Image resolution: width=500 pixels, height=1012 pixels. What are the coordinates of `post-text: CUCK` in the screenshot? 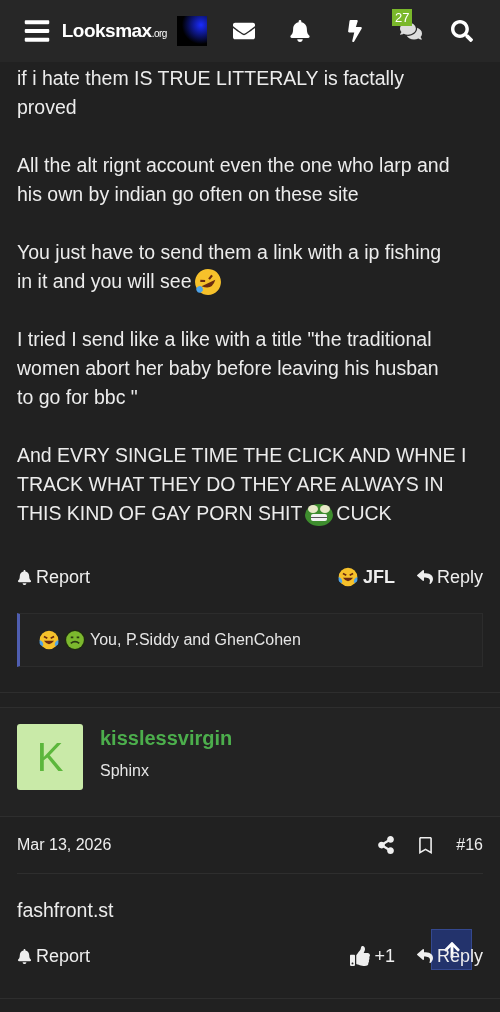 It's located at (364, 513).